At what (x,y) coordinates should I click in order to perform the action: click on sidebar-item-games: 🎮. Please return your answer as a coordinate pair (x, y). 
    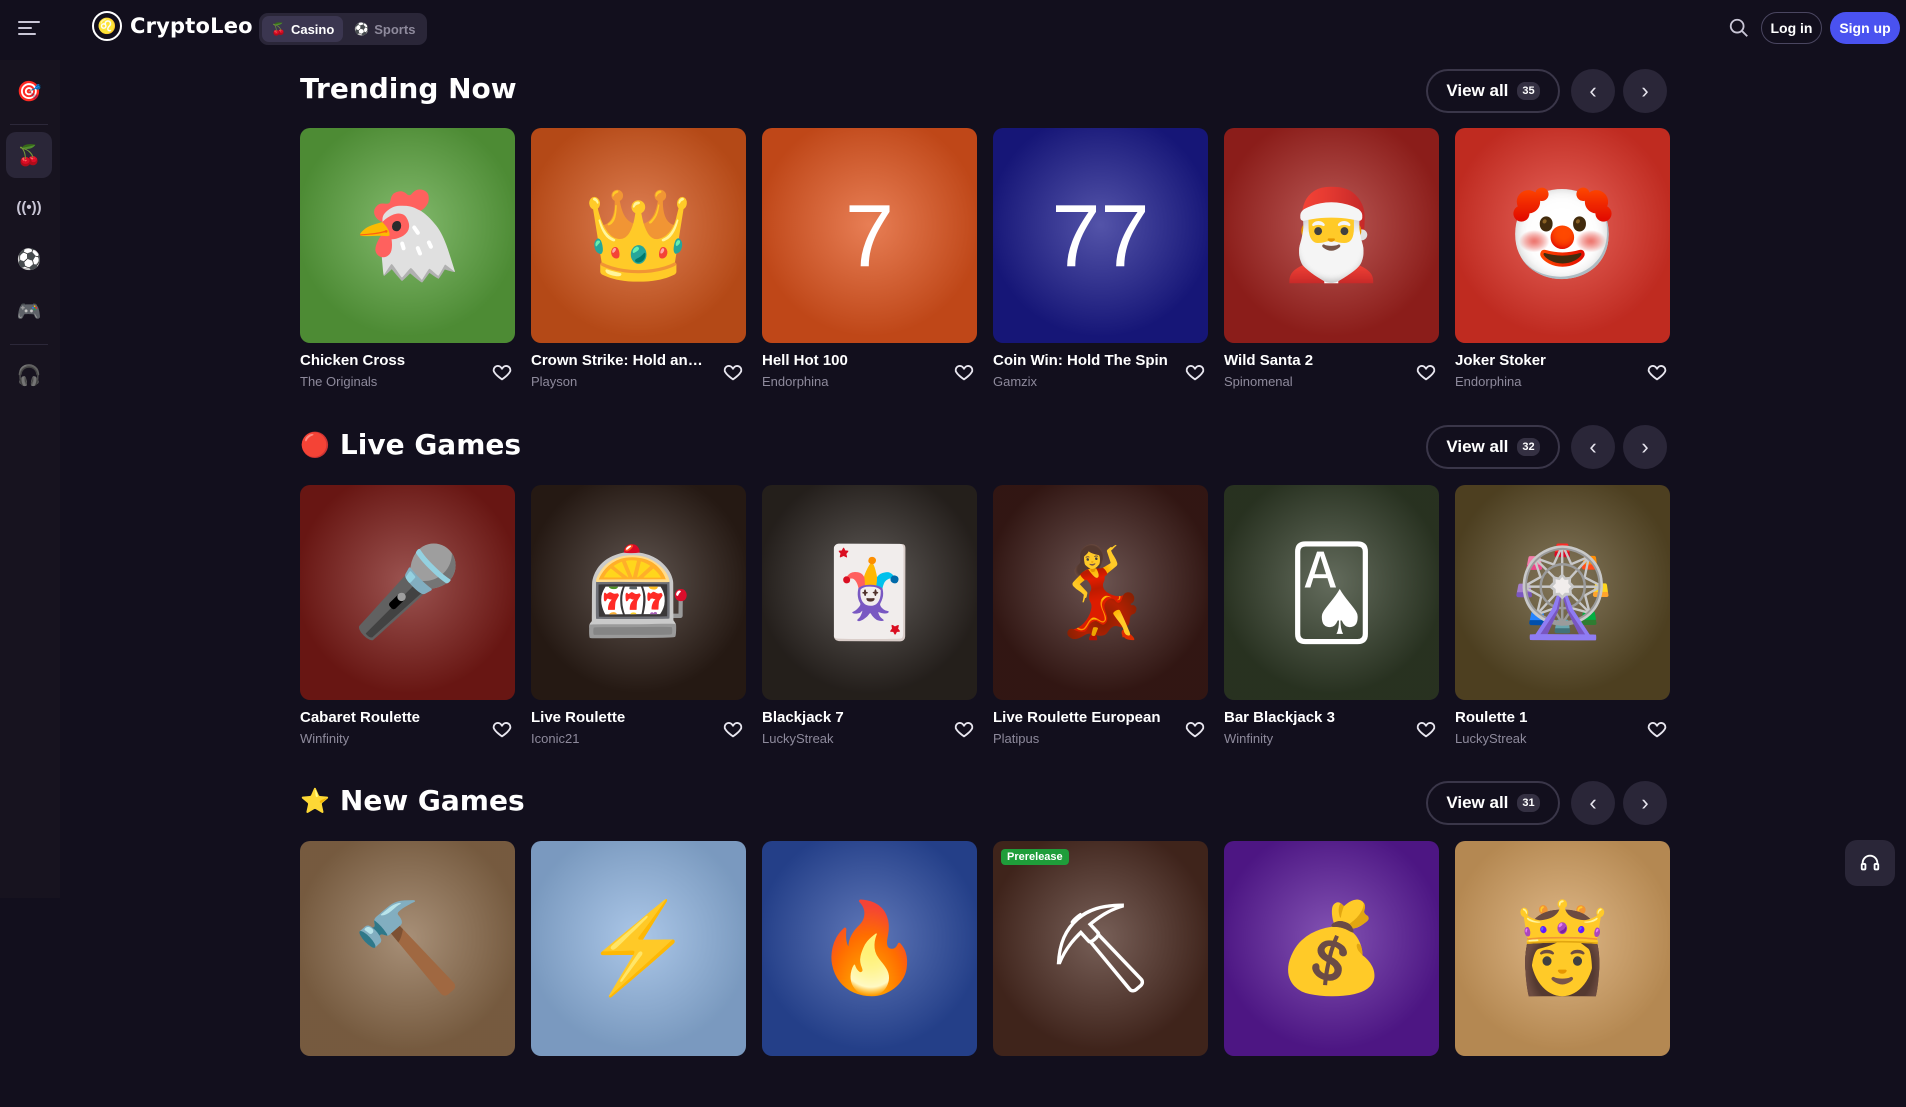
    Looking at the image, I should click on (29, 311).